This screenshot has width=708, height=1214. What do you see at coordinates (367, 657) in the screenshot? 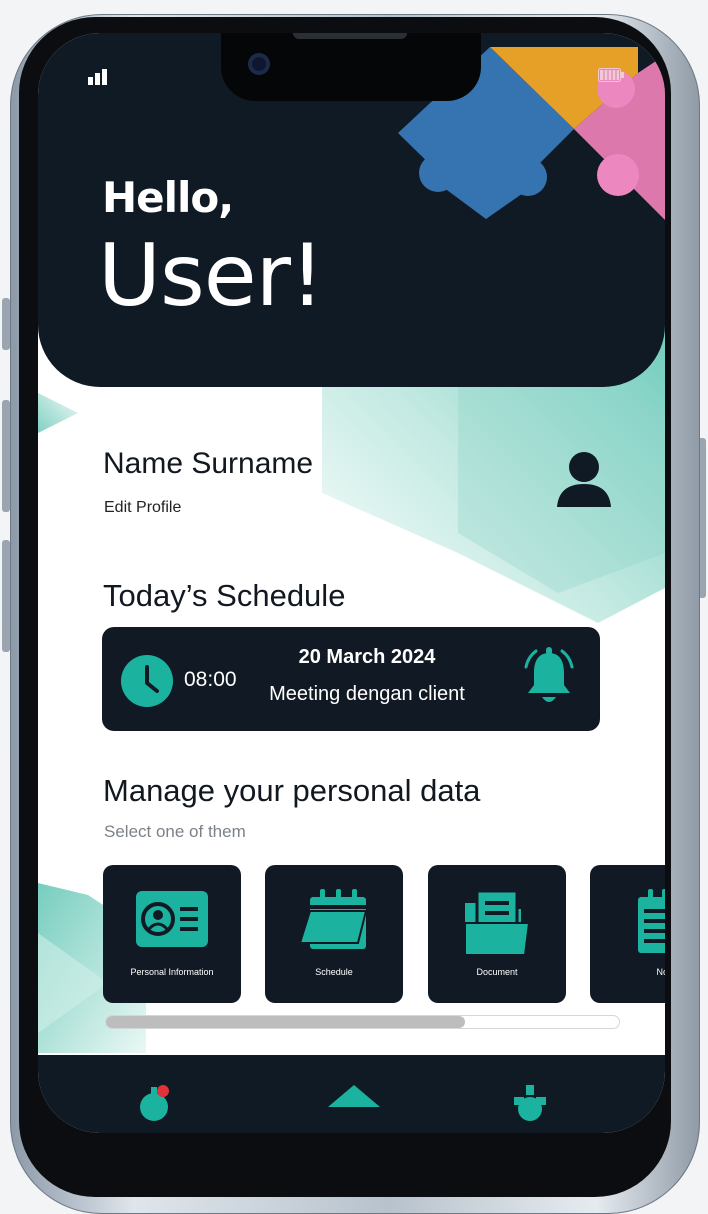
I see `schedule-date: 20 March 2024` at bounding box center [367, 657].